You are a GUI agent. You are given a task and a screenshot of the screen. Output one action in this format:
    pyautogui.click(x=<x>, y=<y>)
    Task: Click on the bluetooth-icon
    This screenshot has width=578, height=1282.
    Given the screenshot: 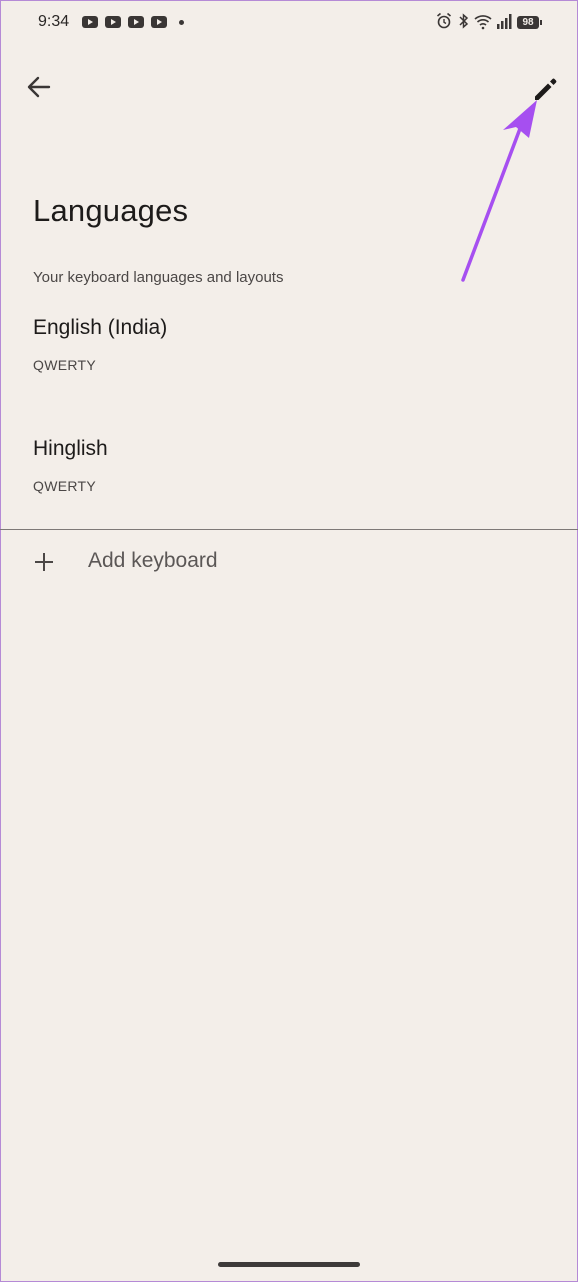 What is the action you would take?
    pyautogui.click(x=464, y=21)
    